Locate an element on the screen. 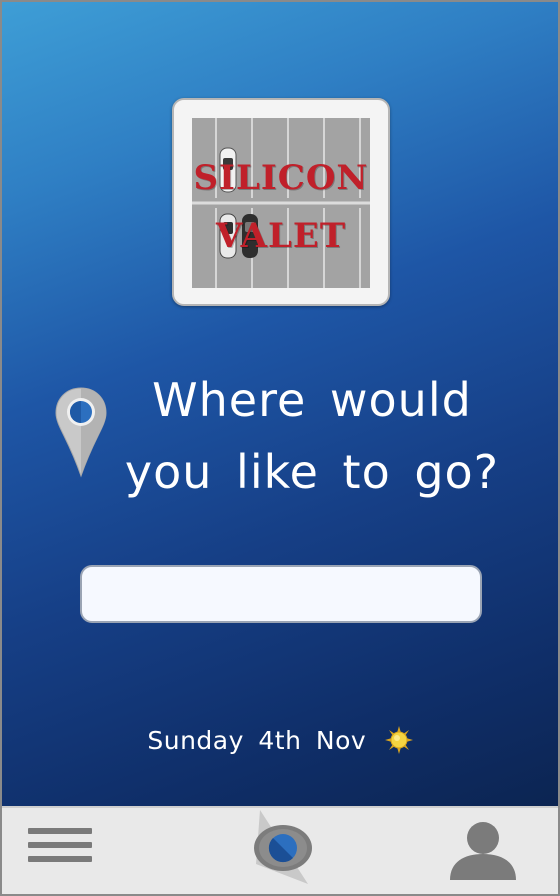 This screenshot has height=896, width=560. sun-icon is located at coordinates (398, 740).